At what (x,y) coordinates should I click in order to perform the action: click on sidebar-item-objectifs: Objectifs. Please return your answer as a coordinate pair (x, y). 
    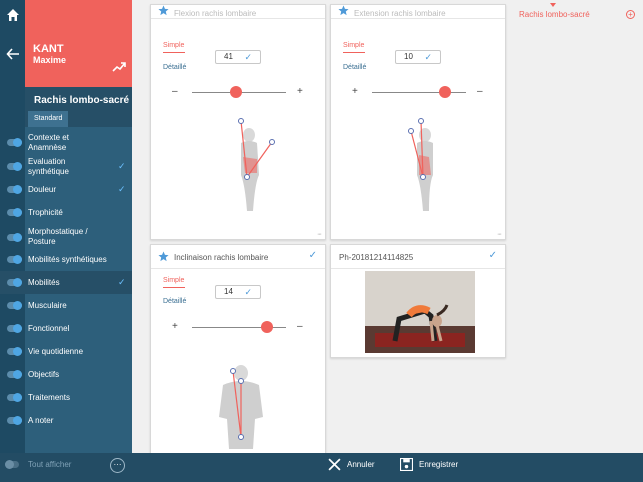
    Looking at the image, I should click on (66, 374).